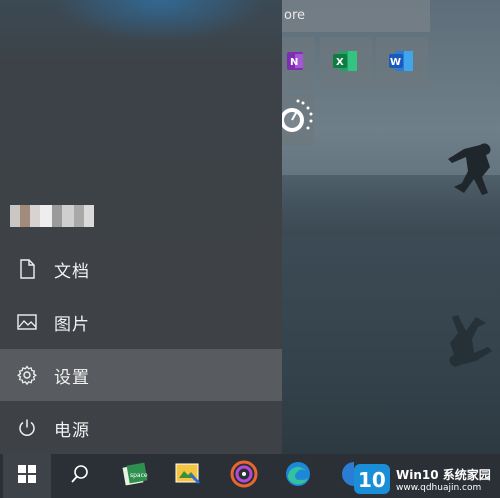 The image size is (500, 498). What do you see at coordinates (60, 216) in the screenshot?
I see `user-account` at bounding box center [60, 216].